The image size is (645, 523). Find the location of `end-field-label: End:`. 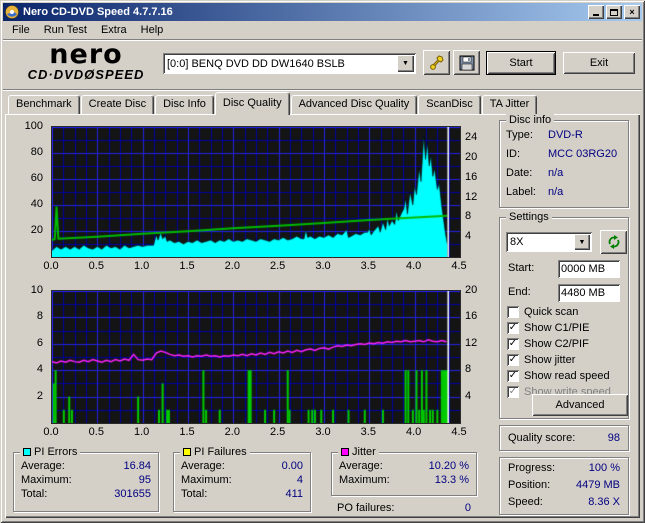

end-field-label: End: is located at coordinates (519, 292).